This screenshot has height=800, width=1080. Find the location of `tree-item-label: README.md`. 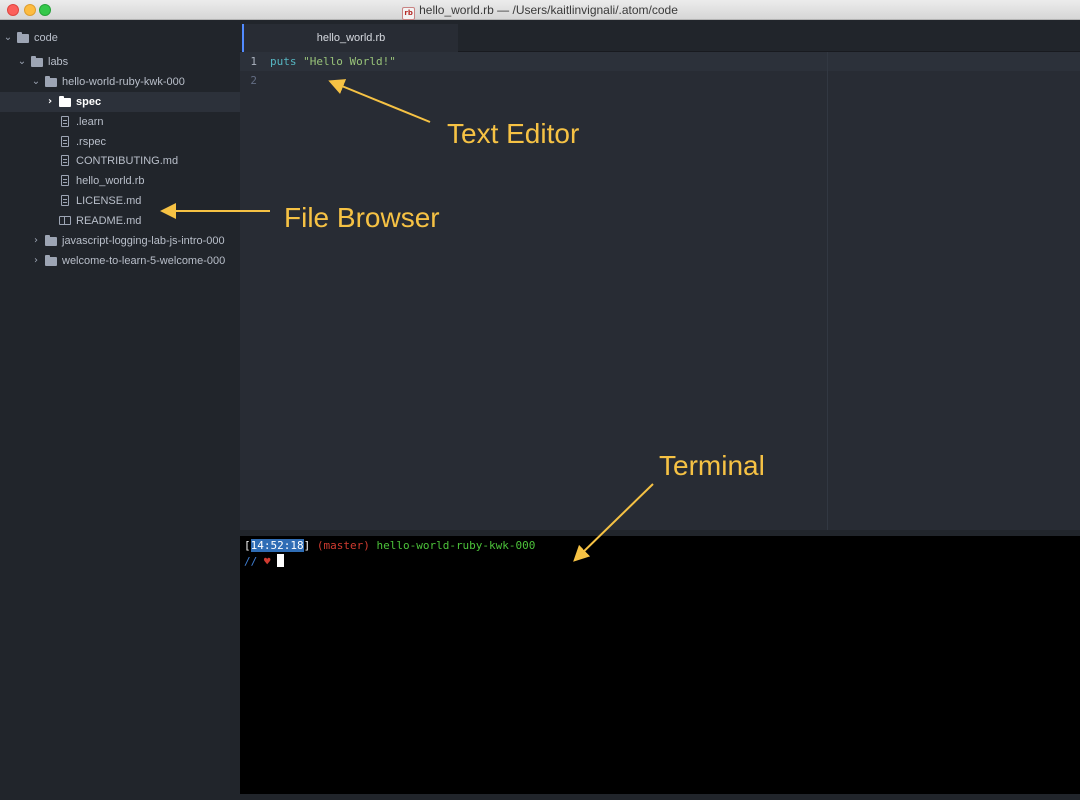

tree-item-label: README.md is located at coordinates (109, 221).